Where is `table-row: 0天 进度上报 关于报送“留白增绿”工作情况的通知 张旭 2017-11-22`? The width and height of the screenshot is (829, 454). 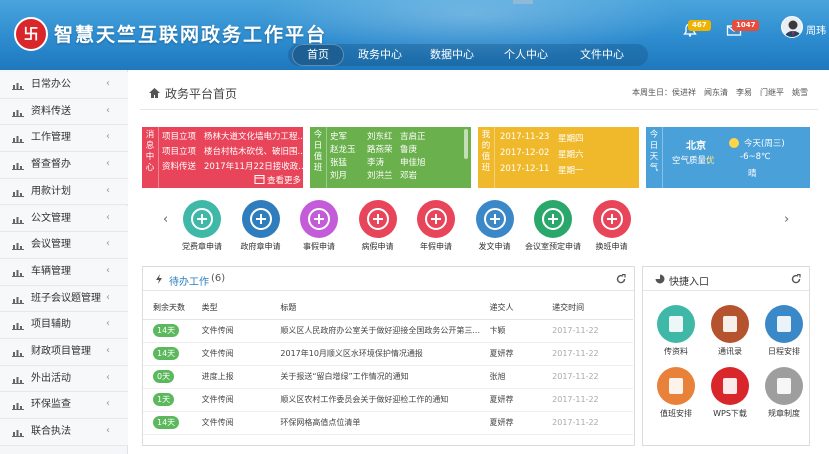
table-row: 0天 进度上报 关于报送“留白增绿”工作情况的通知 张旭 2017-11-22 is located at coordinates (388, 377).